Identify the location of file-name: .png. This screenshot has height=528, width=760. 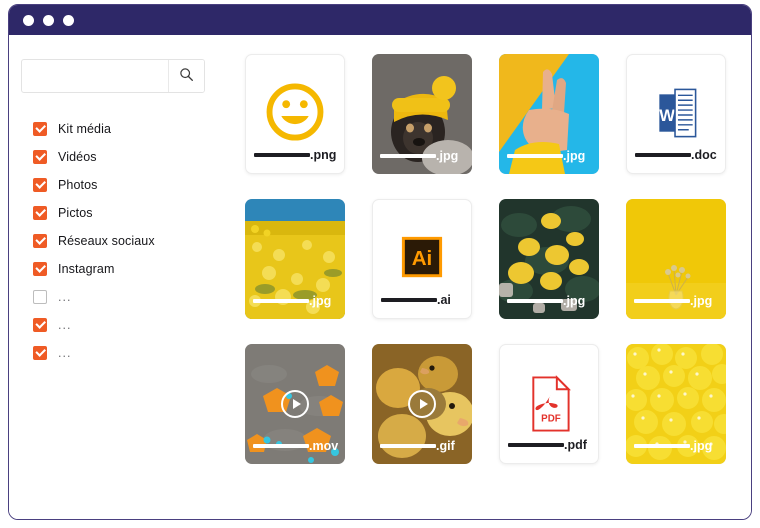
(296, 154).